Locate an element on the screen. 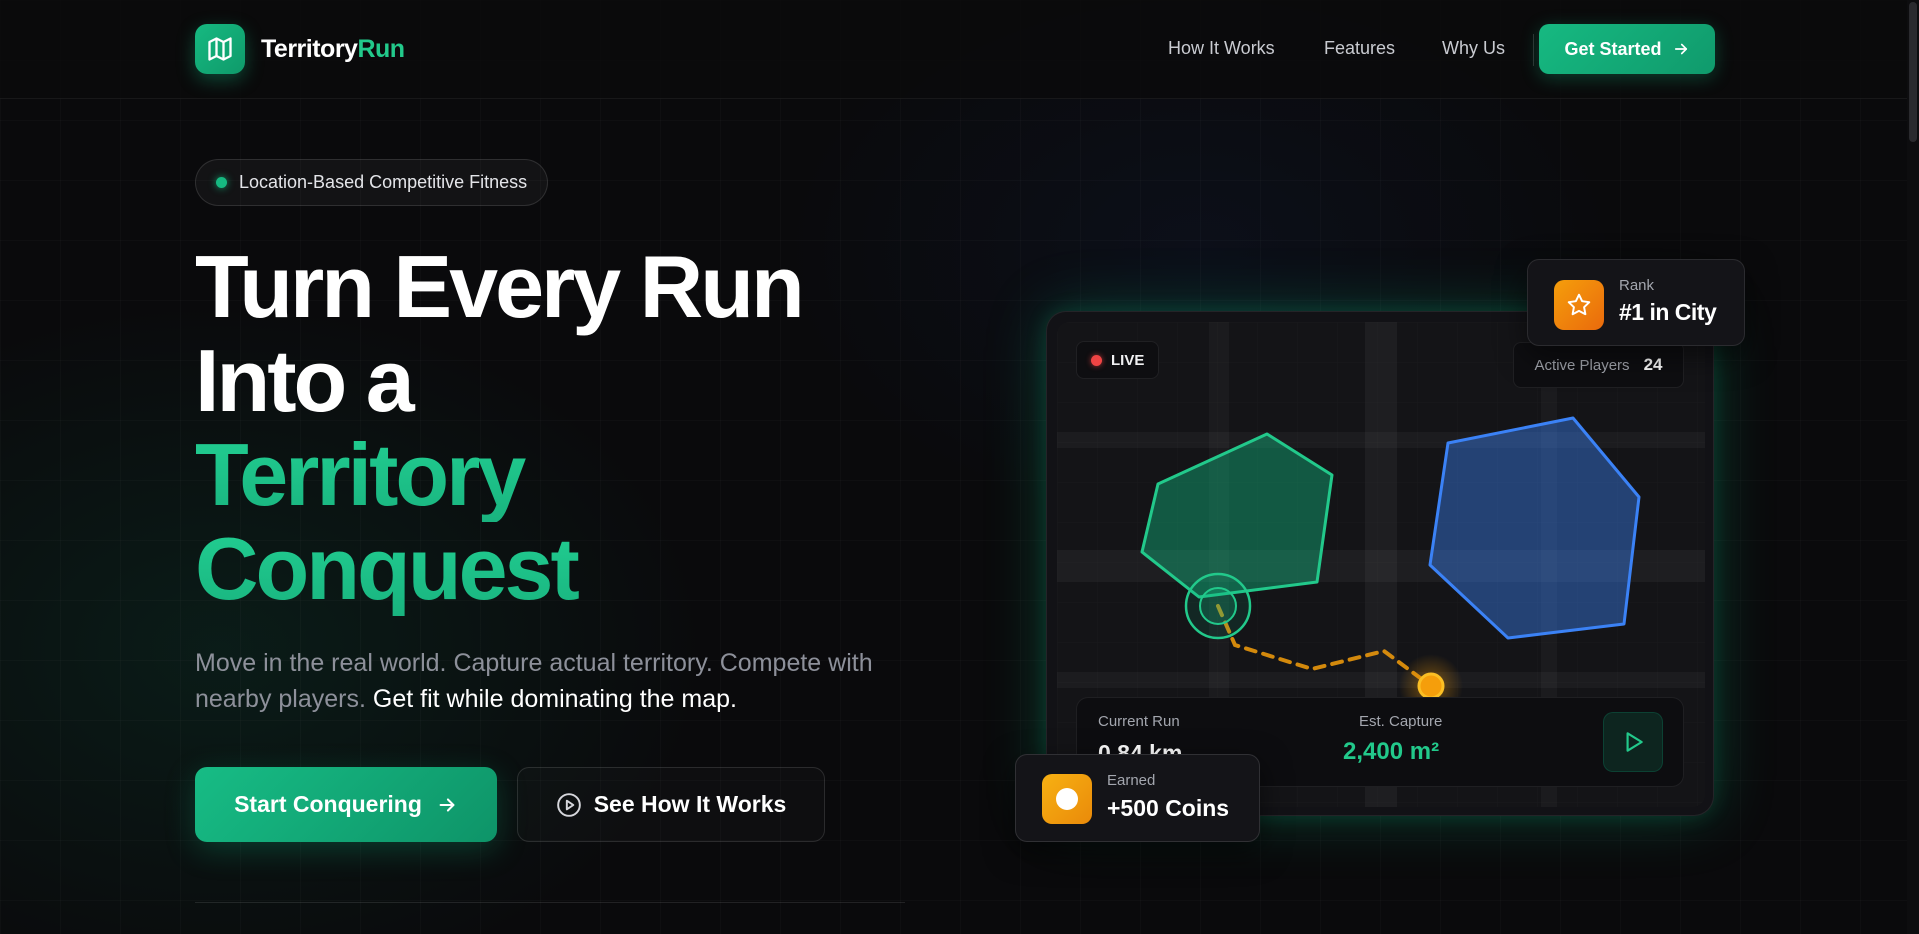  hero-badge: Location-Based Competitive Fitness is located at coordinates (372, 182).